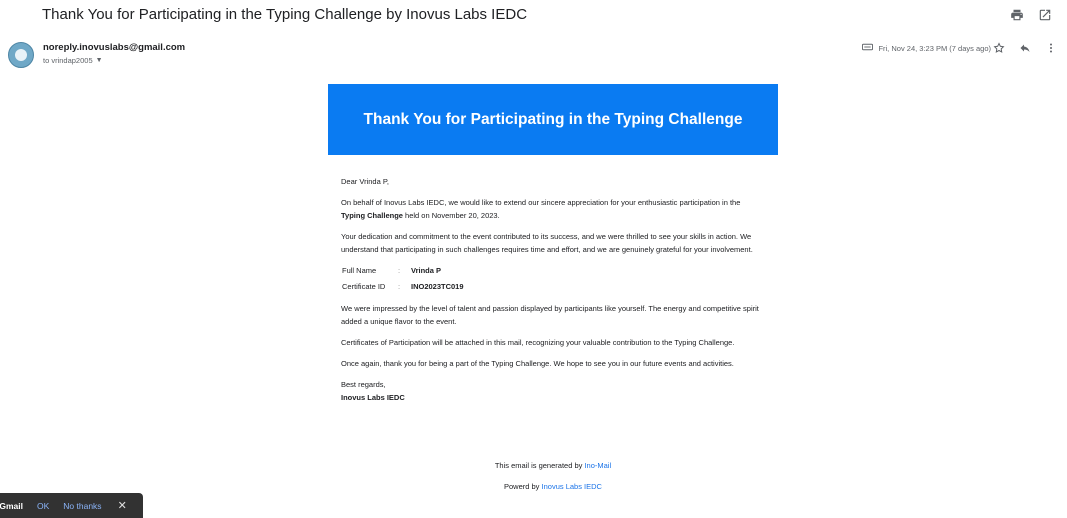 The height and width of the screenshot is (518, 1067). I want to click on more-vert-icon, so click(1051, 48).